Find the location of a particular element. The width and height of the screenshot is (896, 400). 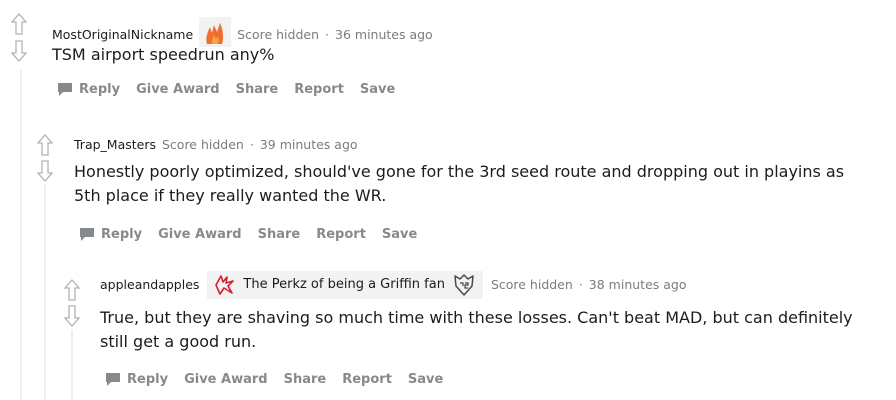

author-link: appleandapples is located at coordinates (149, 285).